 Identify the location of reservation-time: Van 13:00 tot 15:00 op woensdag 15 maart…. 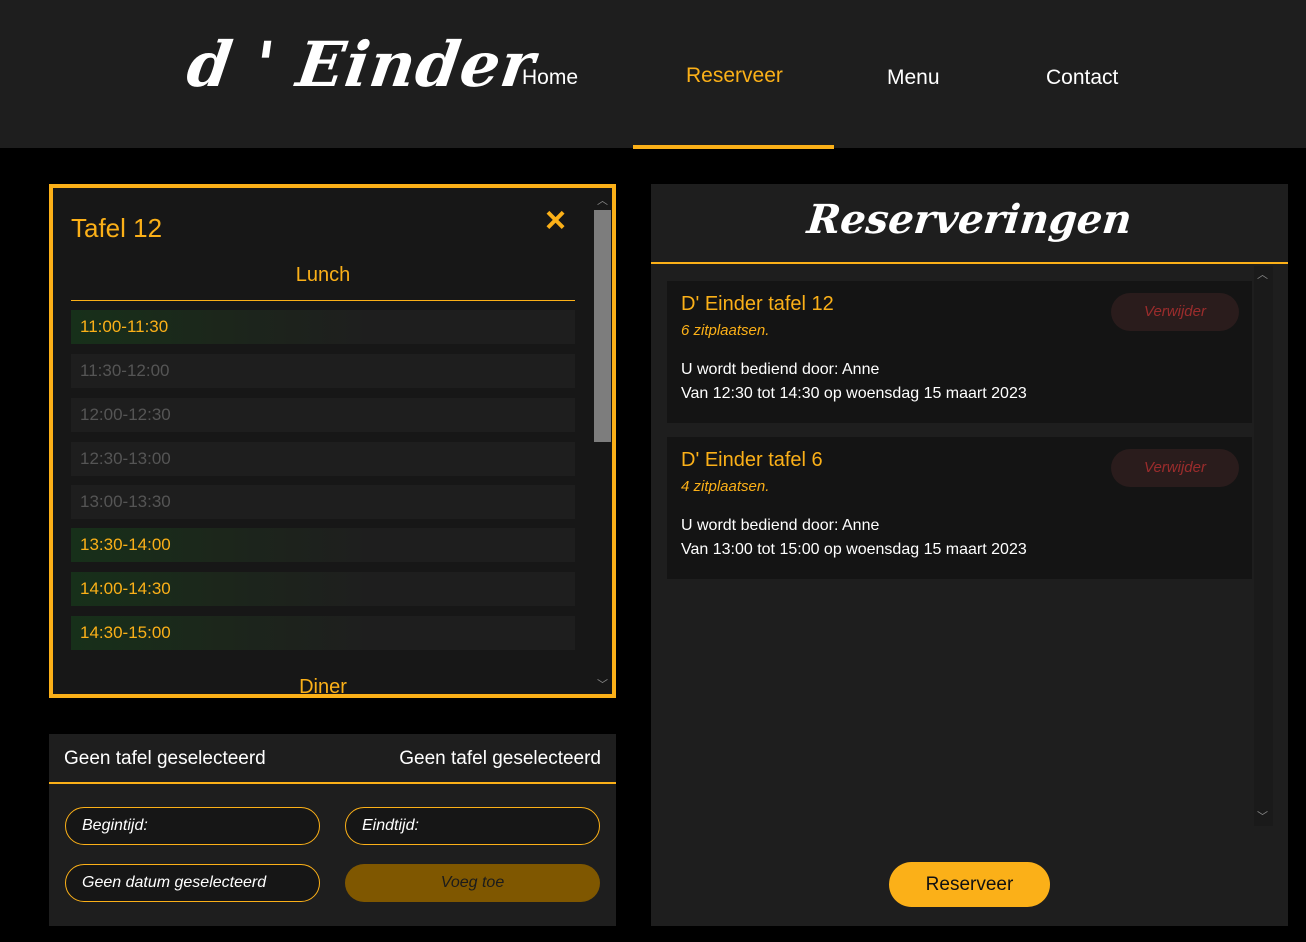
(854, 549).